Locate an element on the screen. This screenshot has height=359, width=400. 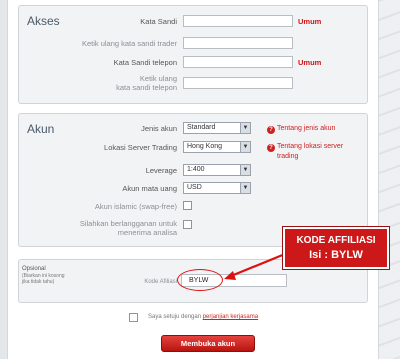
affiliate-callout: KODE AFFILIASI Isi : BYLW is located at coordinates (336, 248).